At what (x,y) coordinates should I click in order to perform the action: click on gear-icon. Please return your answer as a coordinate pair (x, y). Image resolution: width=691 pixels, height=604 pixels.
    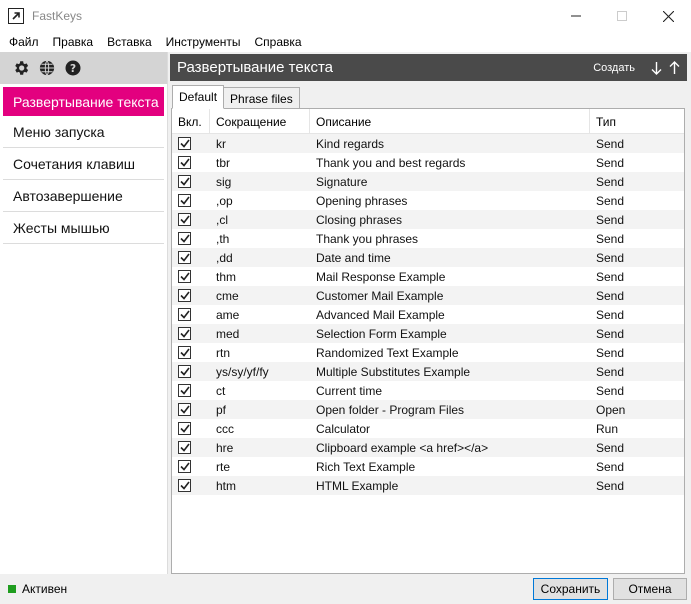
    Looking at the image, I should click on (21, 68).